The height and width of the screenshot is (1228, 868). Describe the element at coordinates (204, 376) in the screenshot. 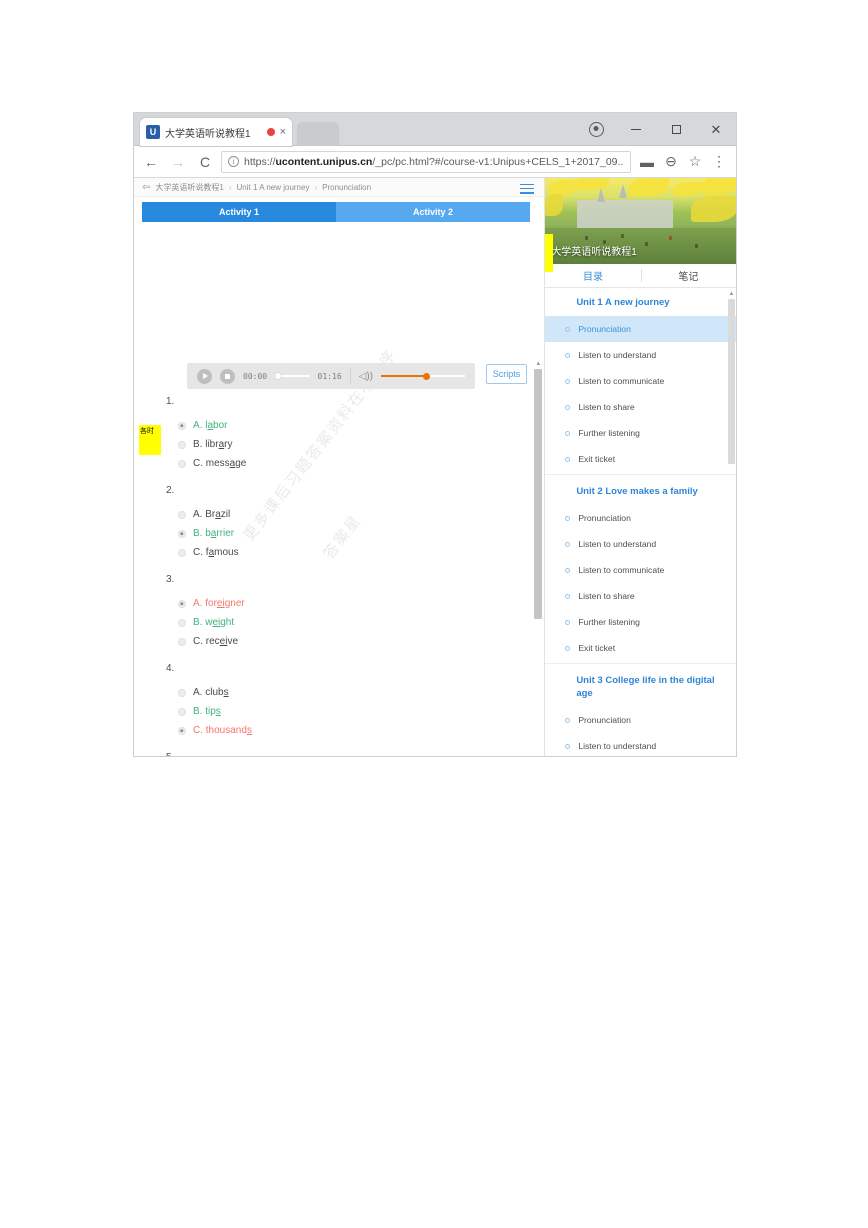

I see `play-button` at that location.